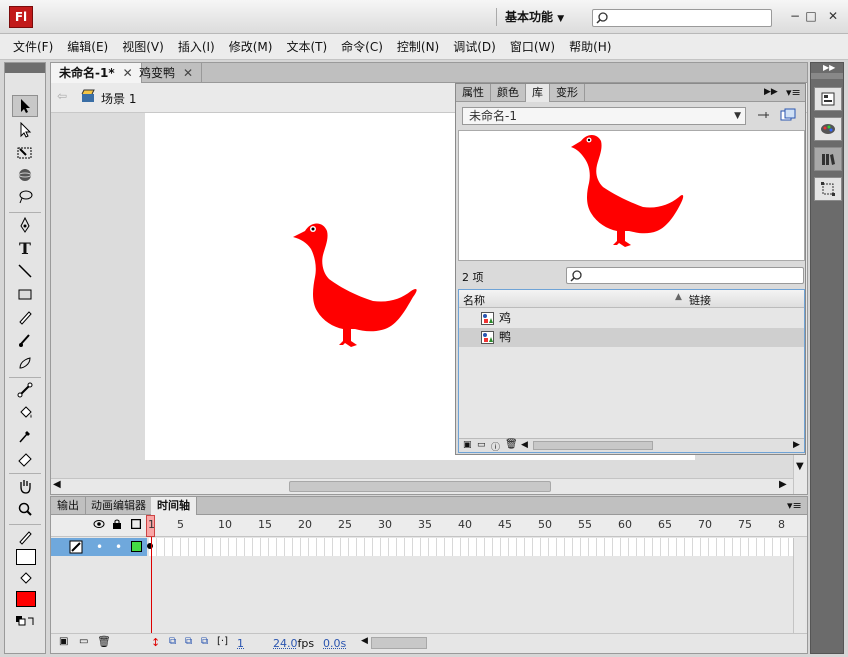 The image size is (848, 657). What do you see at coordinates (87, 46) in the screenshot?
I see `menu-edit: 编辑(E)` at bounding box center [87, 46].